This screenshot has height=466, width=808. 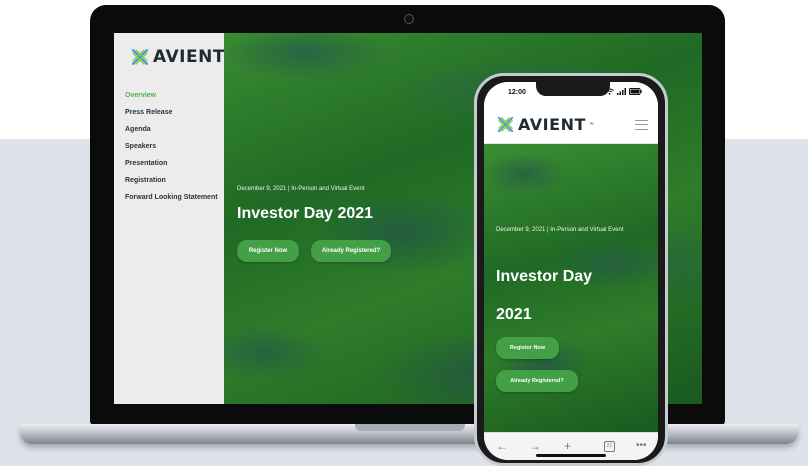 I want to click on back-arrow-icon: ←, so click(x=502, y=446).